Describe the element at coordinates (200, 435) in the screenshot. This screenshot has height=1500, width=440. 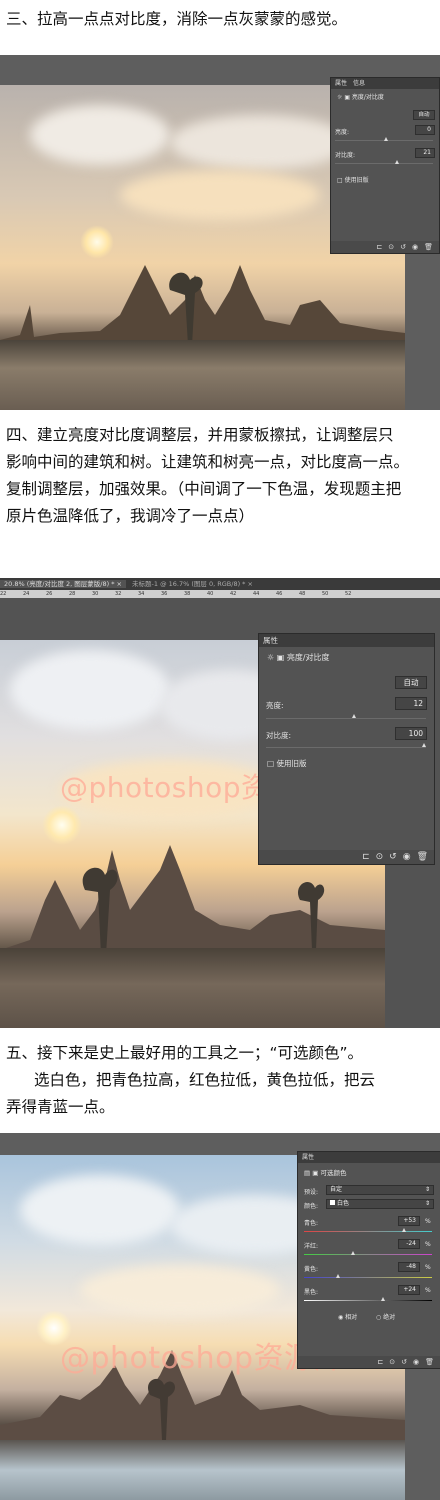
I see `step4-line-1: 四、建立亮度对比度调整层，并用蒙板擦拭，让调整层只` at that location.